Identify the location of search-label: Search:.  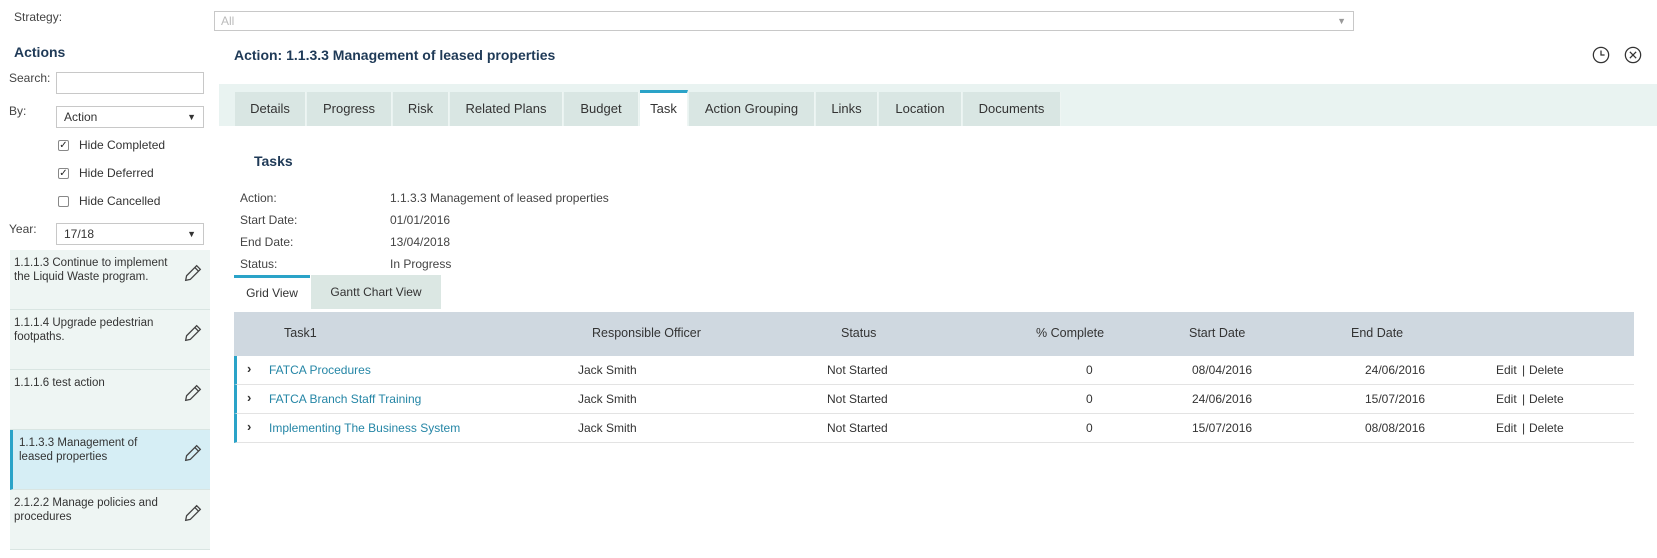
(30, 78).